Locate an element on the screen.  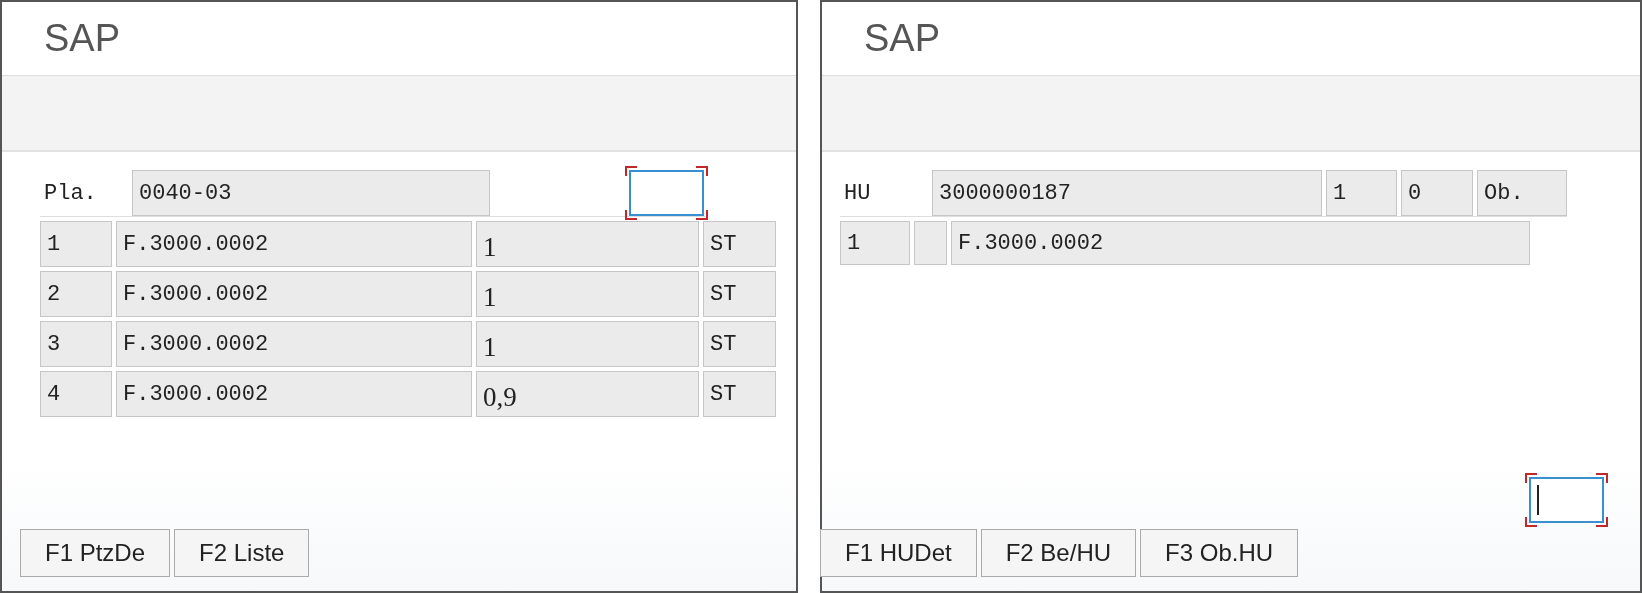
function-key-button: F1 HUDet is located at coordinates (898, 553).